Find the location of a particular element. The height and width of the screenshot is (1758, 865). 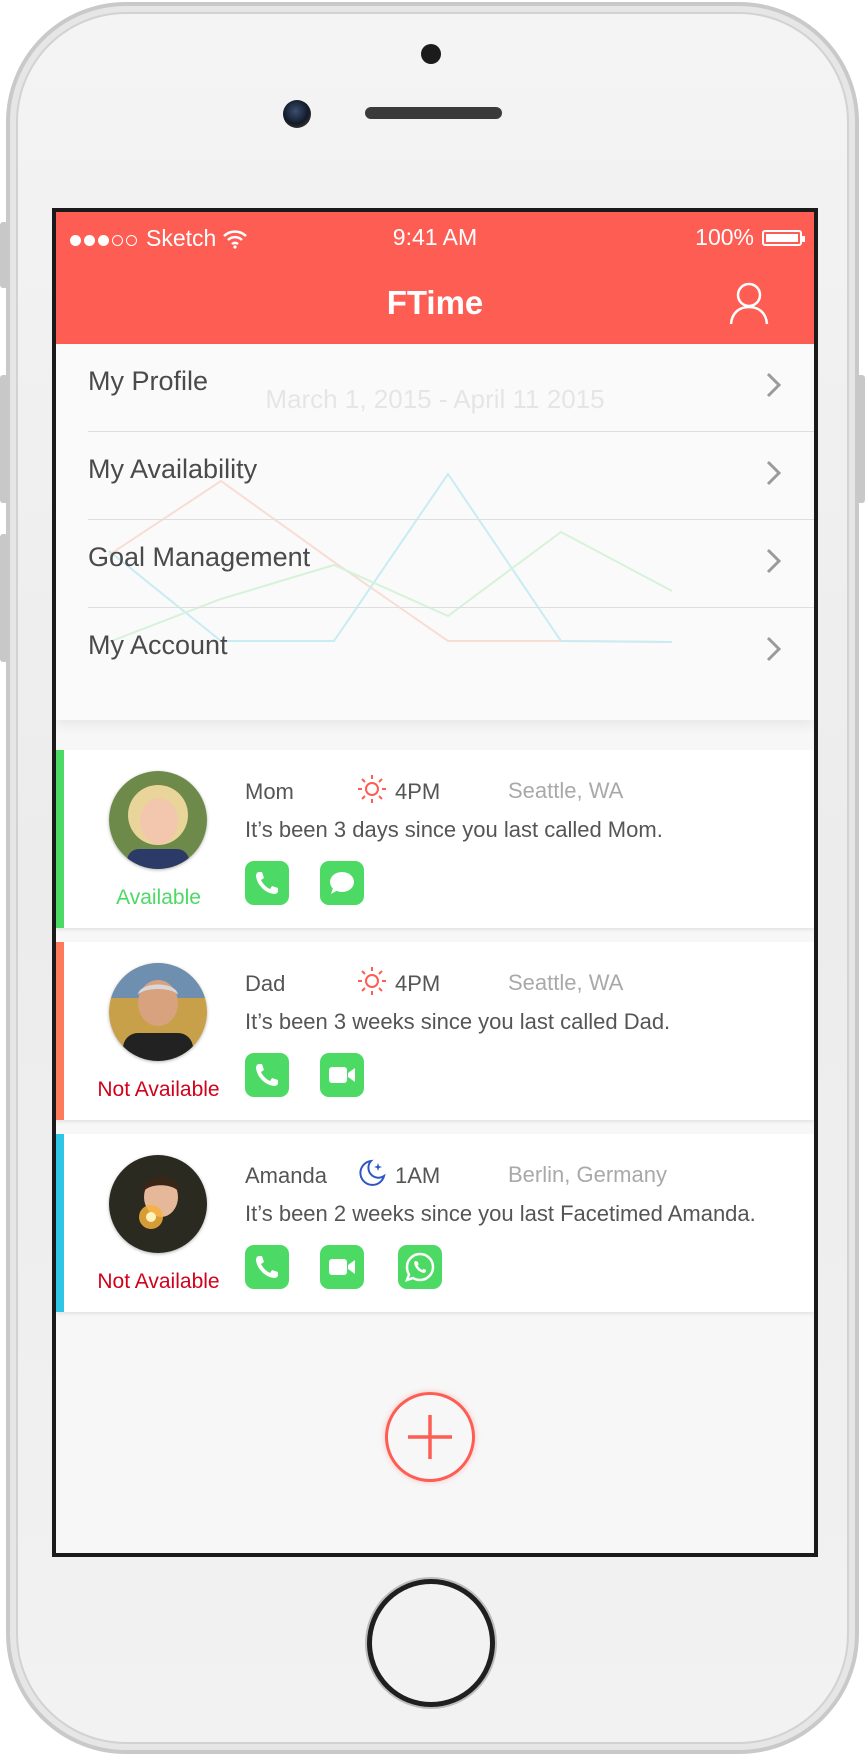

add-contact-button is located at coordinates (430, 1437).